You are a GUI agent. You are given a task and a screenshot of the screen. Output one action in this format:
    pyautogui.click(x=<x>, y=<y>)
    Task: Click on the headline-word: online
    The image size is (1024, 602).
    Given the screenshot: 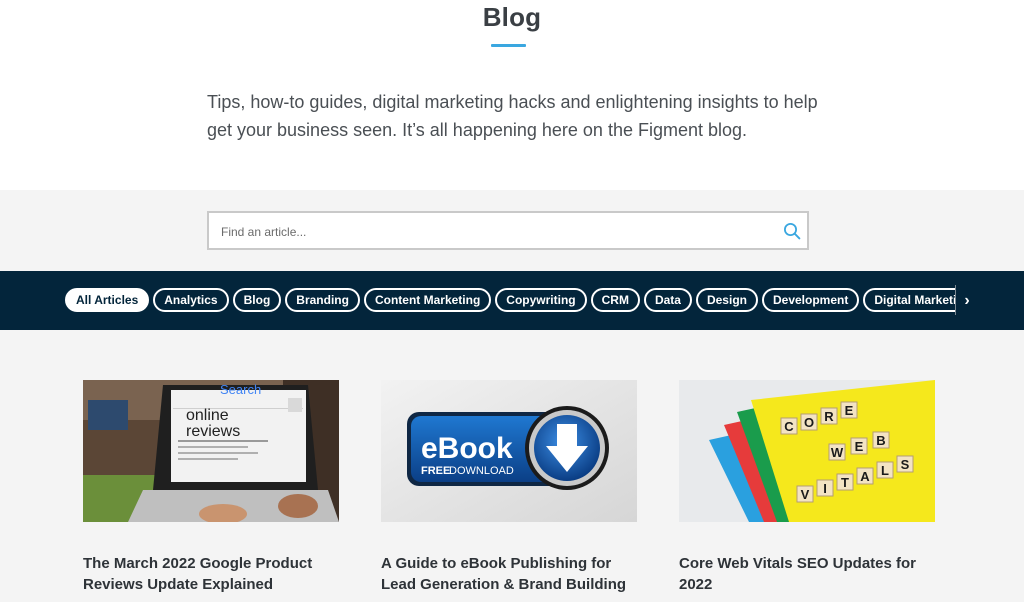 What is the action you would take?
    pyautogui.click(x=207, y=415)
    